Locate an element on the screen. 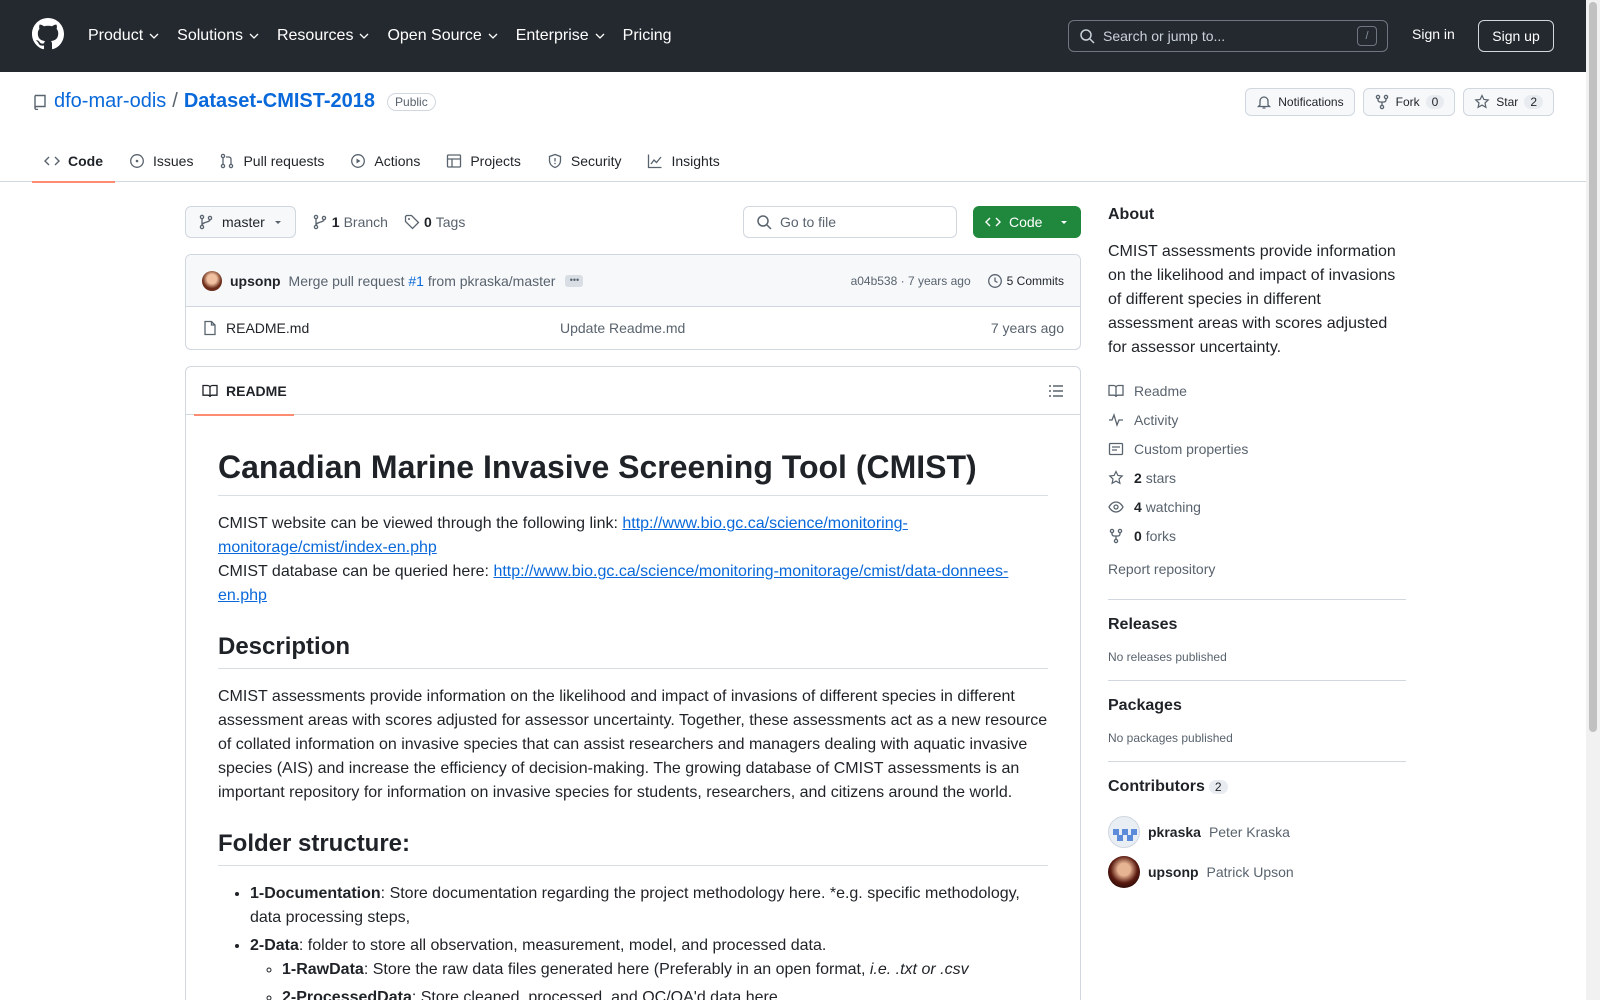  pull-request-link: #1 is located at coordinates (416, 281).